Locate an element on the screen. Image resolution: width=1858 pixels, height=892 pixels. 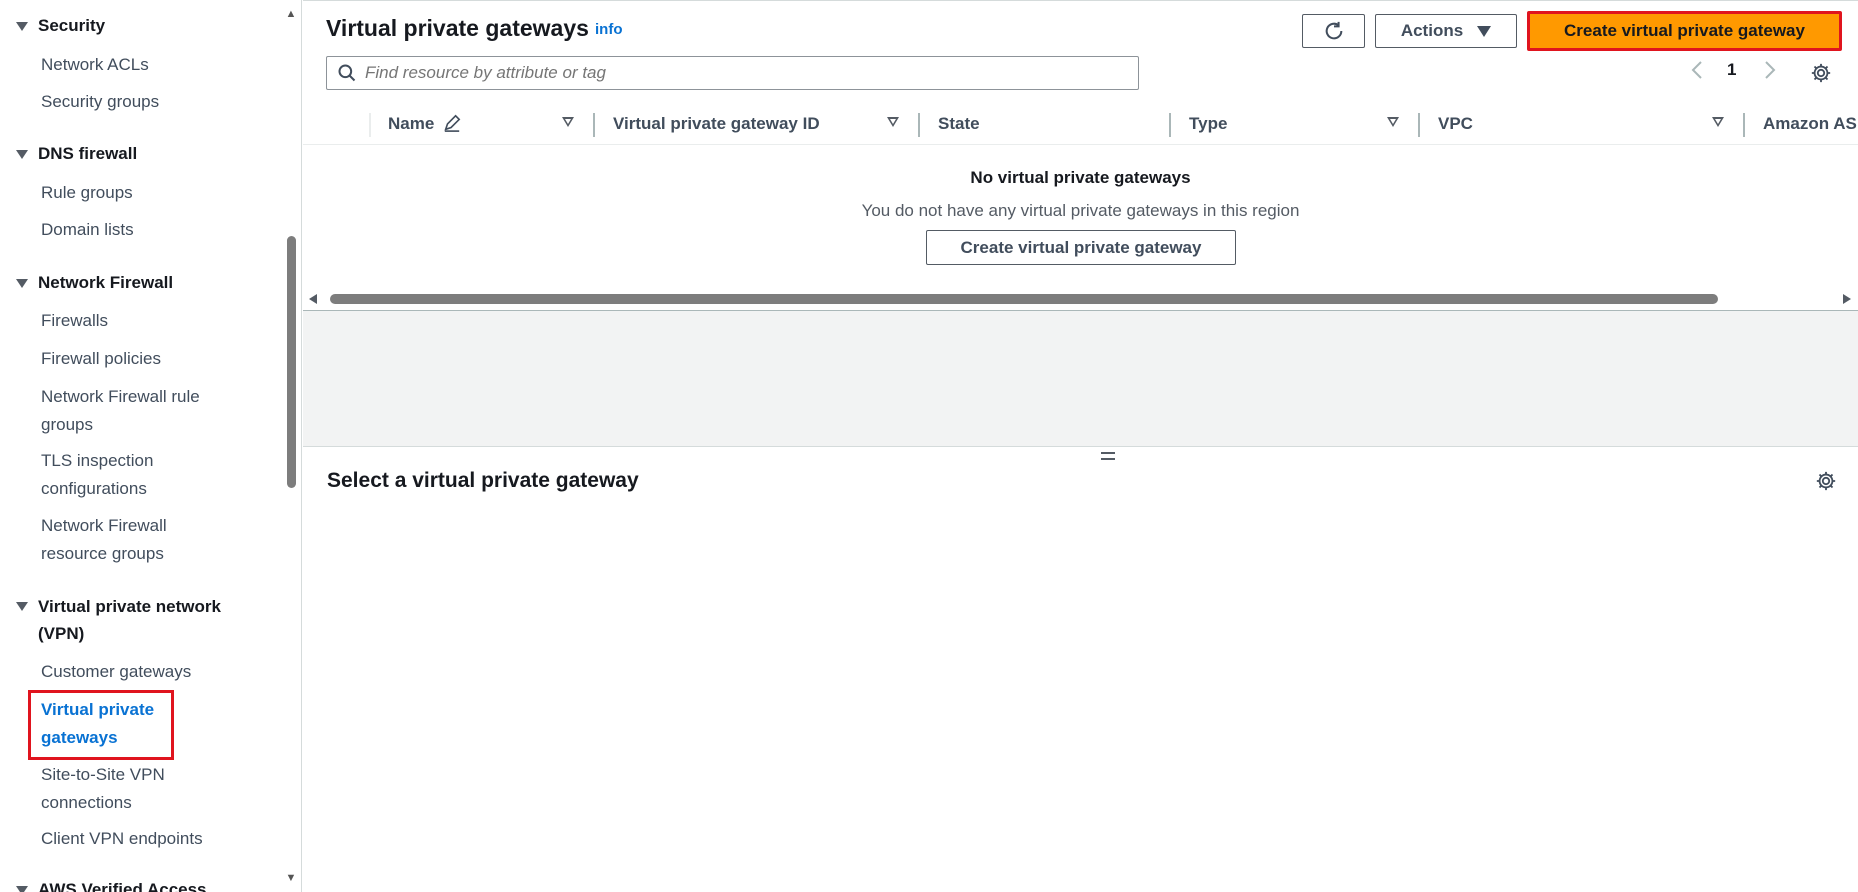
nav-section-label: Security is located at coordinates (72, 25).